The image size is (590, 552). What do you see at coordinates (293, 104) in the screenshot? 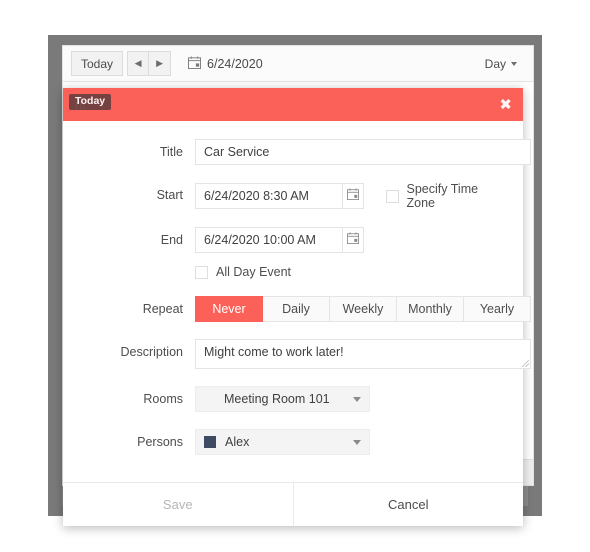
I see `dialog-header: nt Today ✖` at bounding box center [293, 104].